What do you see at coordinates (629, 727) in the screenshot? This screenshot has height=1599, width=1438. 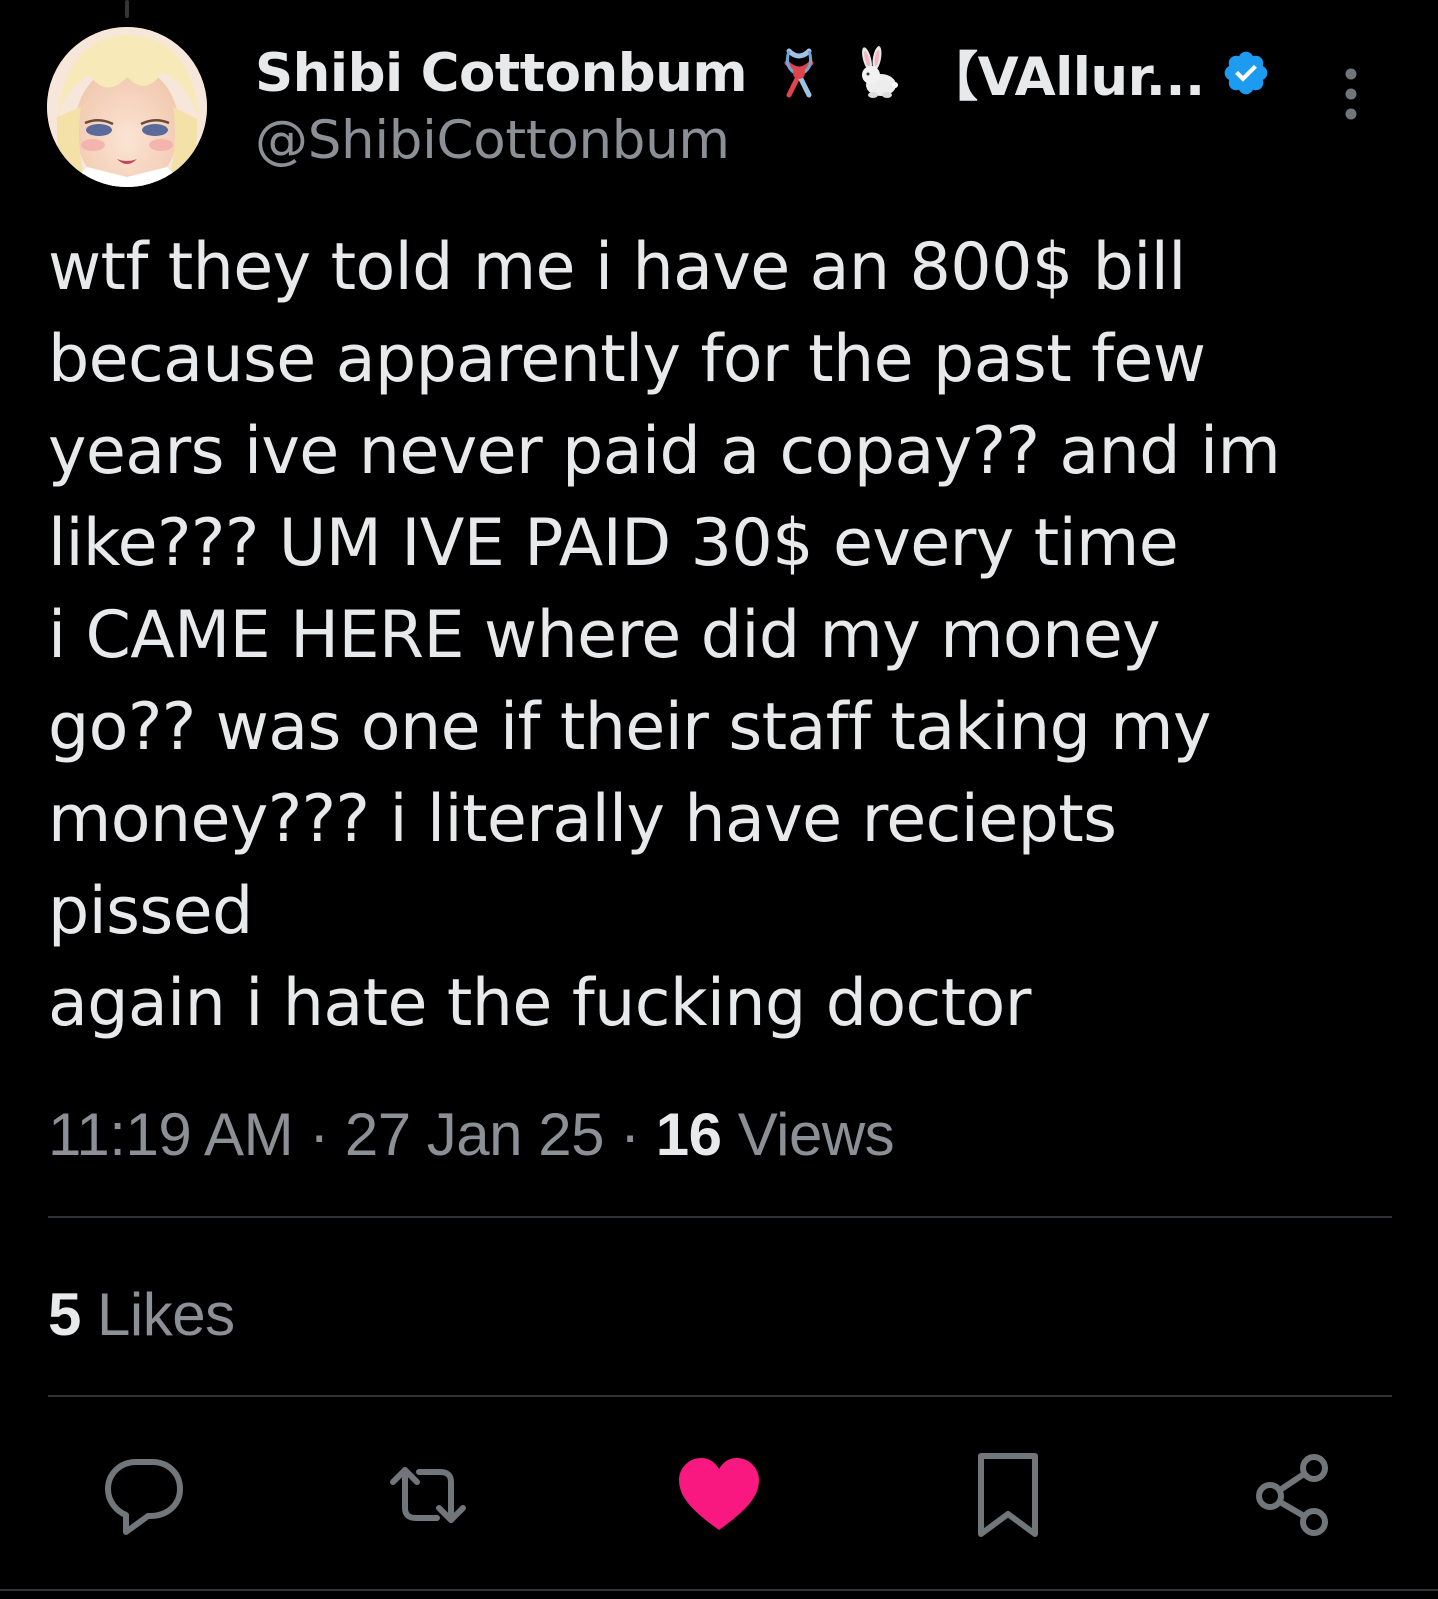 I see `tweet-line: go?? was one if their staff taking my` at bounding box center [629, 727].